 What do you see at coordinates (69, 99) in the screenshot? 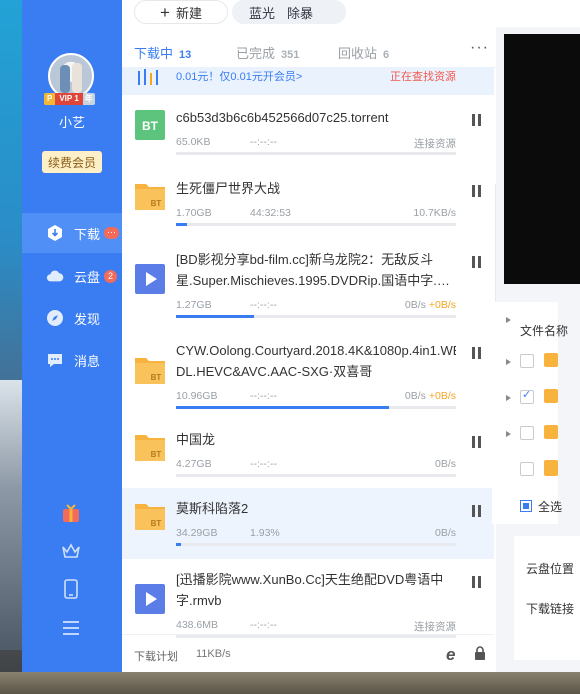
I see `vip-badge: P VIP 1 年` at bounding box center [69, 99].